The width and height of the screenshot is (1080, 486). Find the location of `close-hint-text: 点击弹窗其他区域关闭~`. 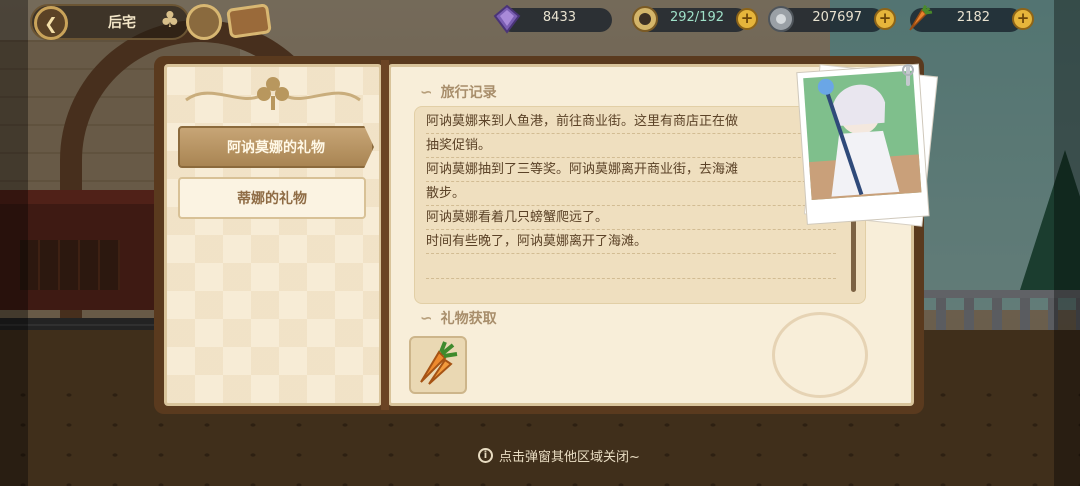

close-hint-text: 点击弹窗其他区域关闭~ is located at coordinates (569, 457).